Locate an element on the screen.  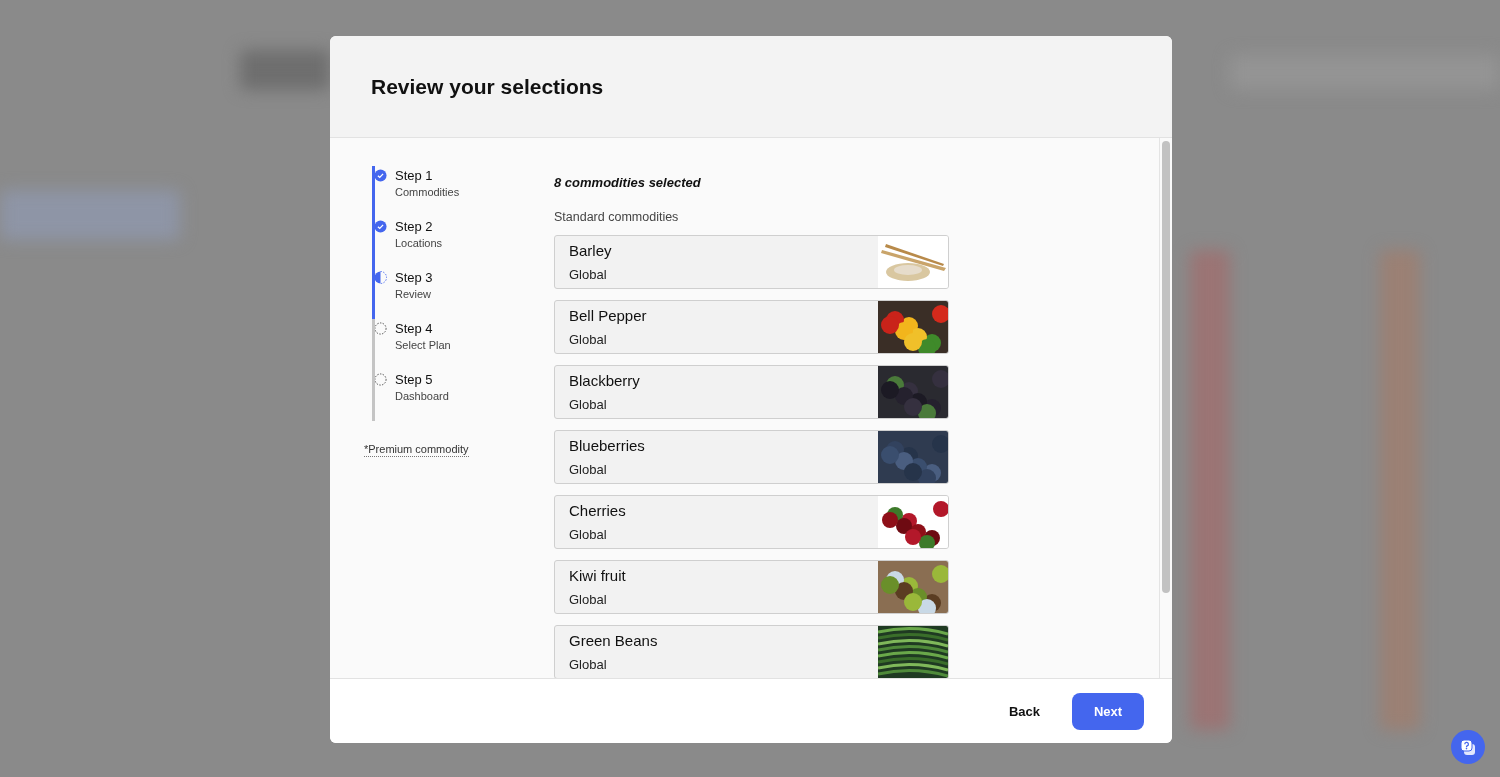
step-label: Step 4 is located at coordinates (414, 328).